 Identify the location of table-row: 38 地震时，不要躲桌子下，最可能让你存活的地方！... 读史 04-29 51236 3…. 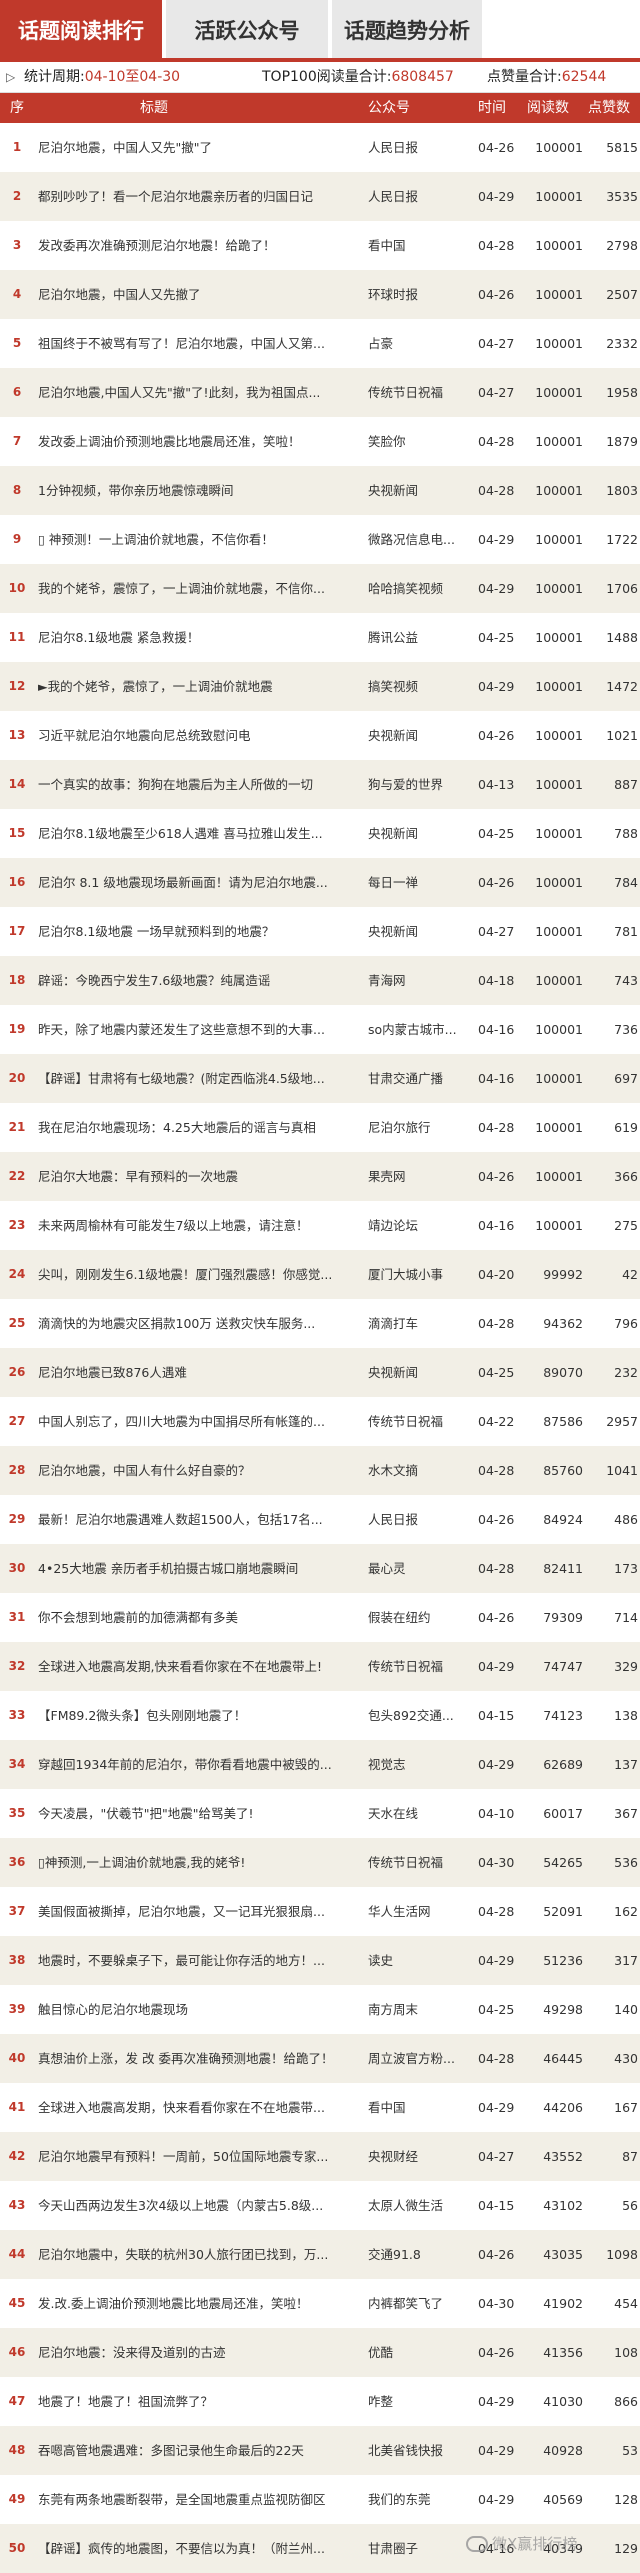
(320, 1960).